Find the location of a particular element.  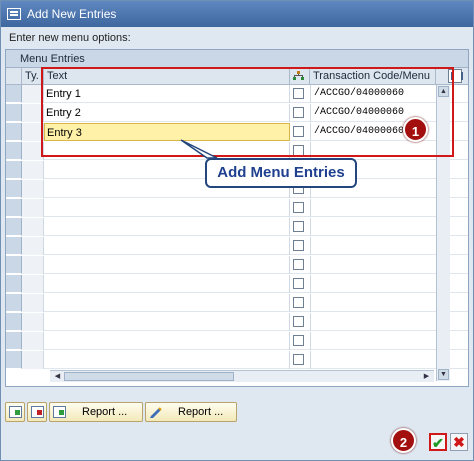

step-badge-2: 2 is located at coordinates (403, 440).